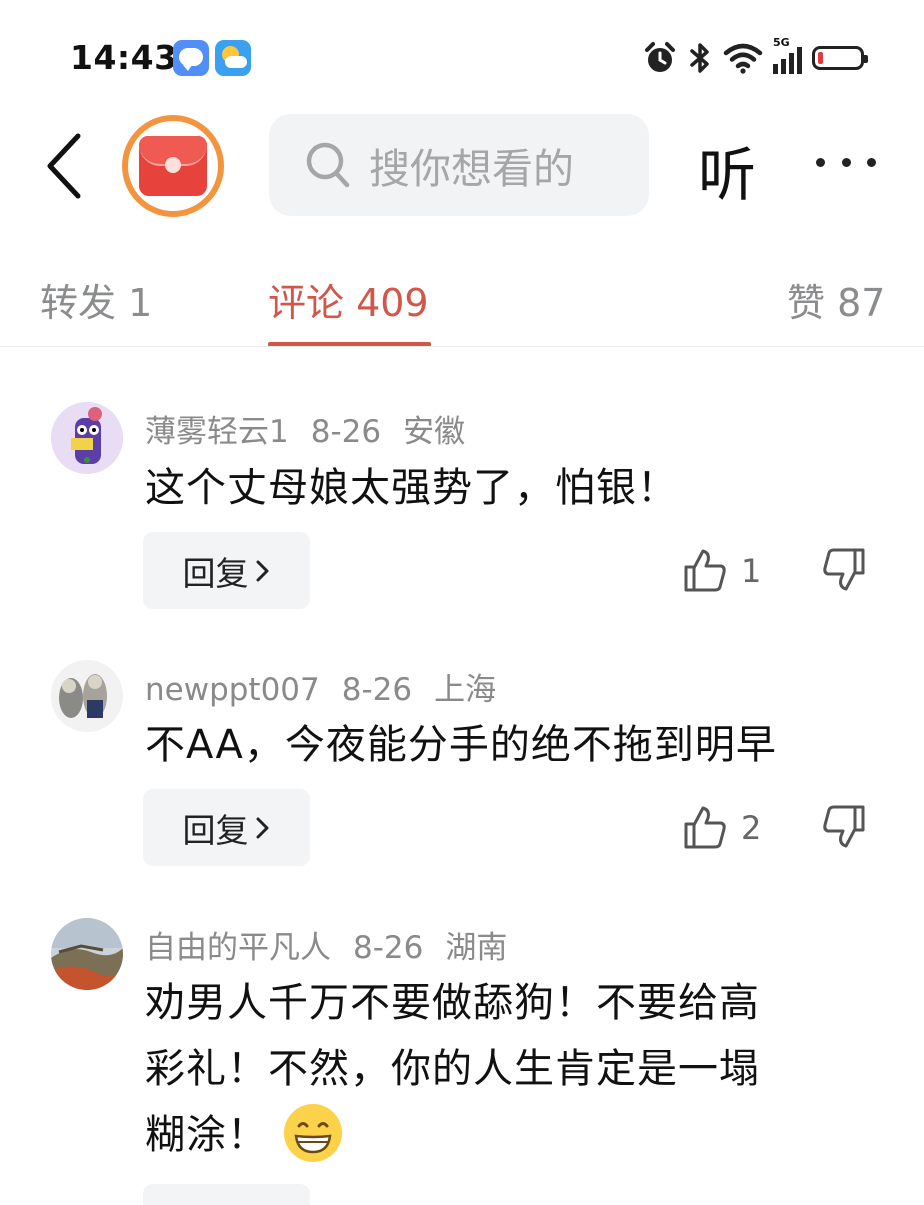  What do you see at coordinates (226, 1194) in the screenshot?
I see `reply-button` at bounding box center [226, 1194].